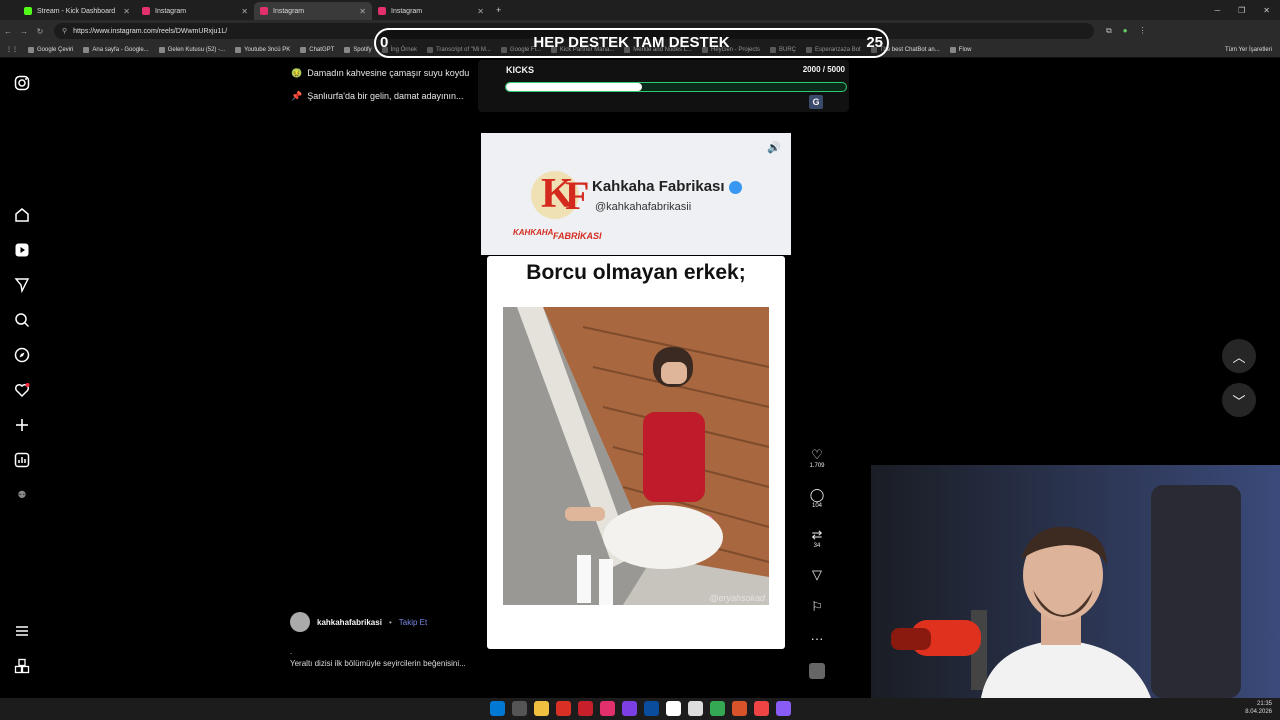 Image resolution: width=1280 pixels, height=720 pixels. Describe the element at coordinates (64, 31) in the screenshot. I see `site-info-icon: ⚲` at that location.